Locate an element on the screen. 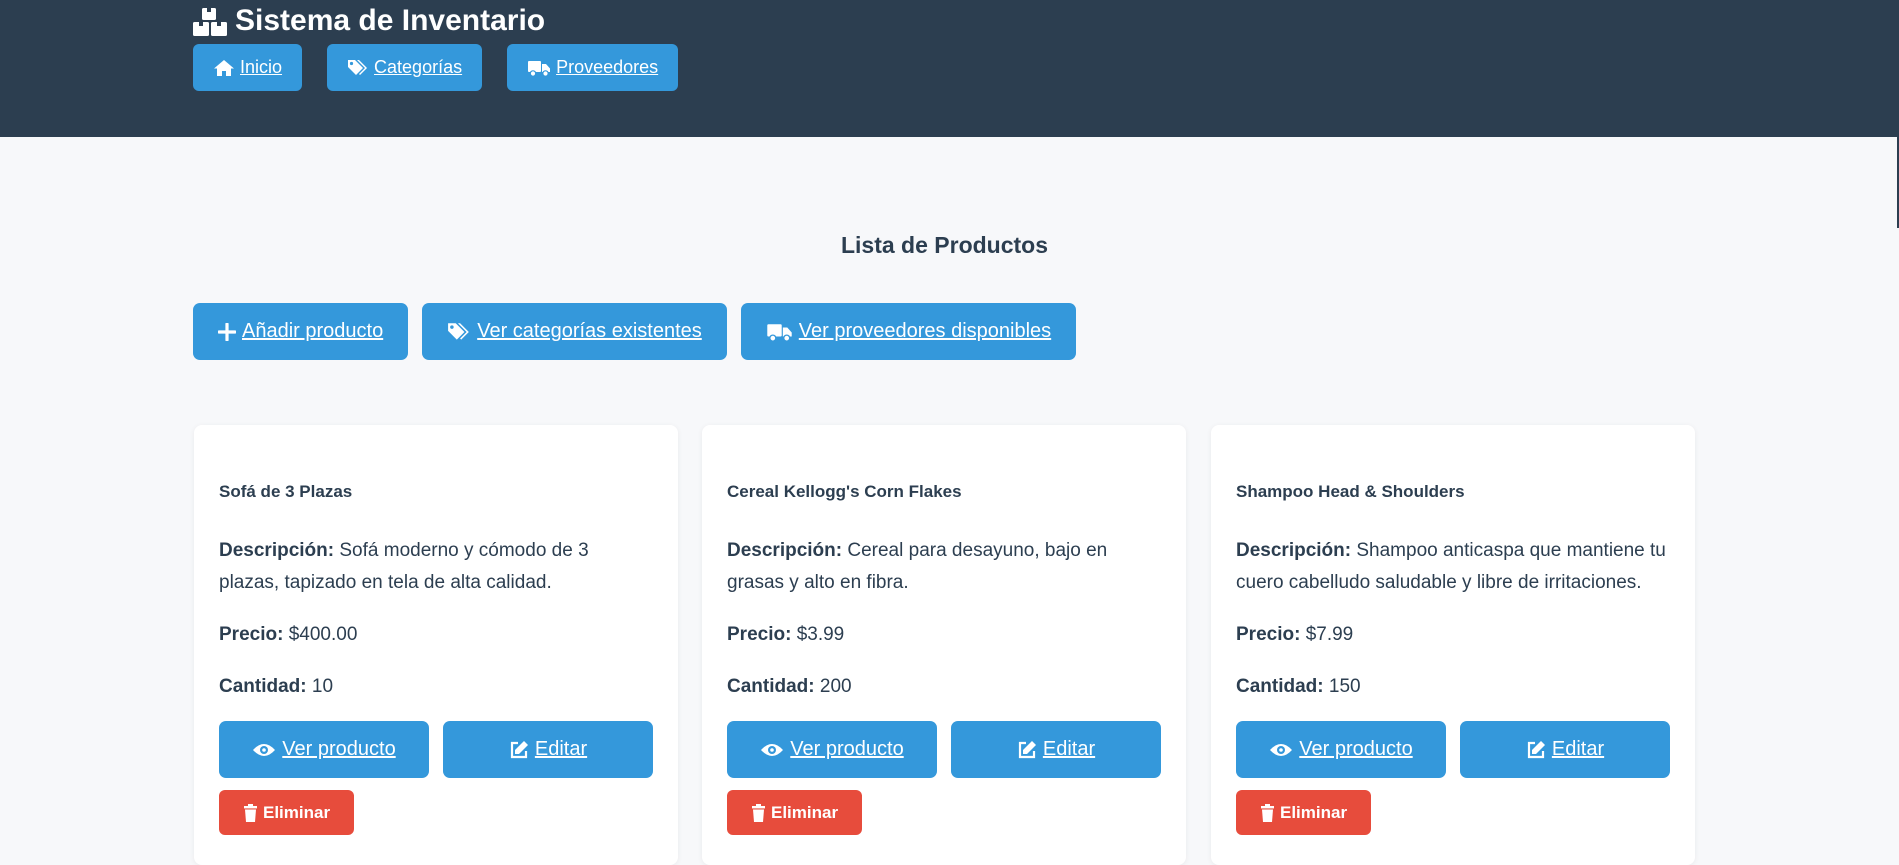 Image resolution: width=1899 pixels, height=865 pixels. quantity-value: 150 is located at coordinates (1344, 686).